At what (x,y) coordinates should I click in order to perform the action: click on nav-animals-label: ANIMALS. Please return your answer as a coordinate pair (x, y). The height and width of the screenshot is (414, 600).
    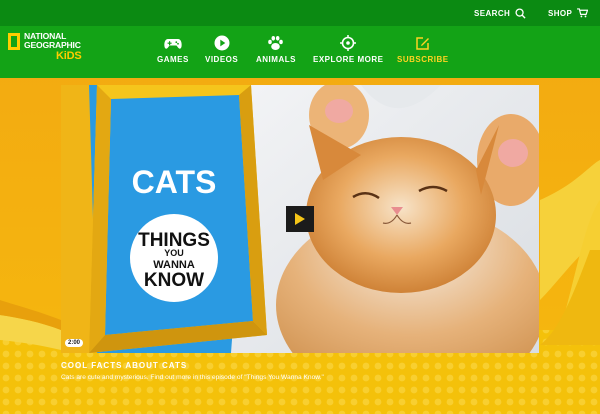
    Looking at the image, I should click on (276, 59).